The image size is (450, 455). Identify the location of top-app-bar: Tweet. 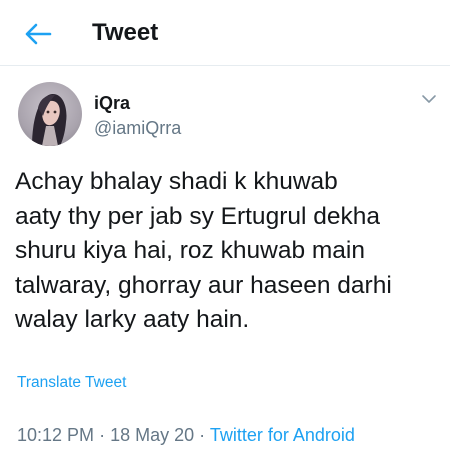
(225, 33).